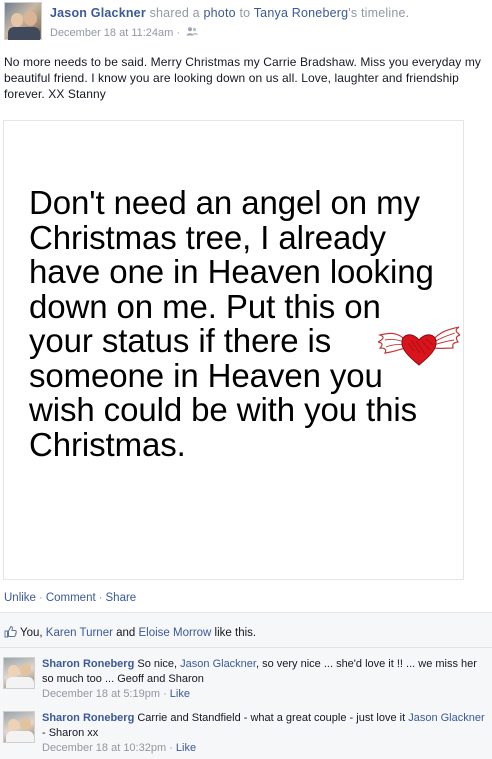 The image size is (492, 759). Describe the element at coordinates (33, 633) in the screenshot. I see `likes-prefix: You,` at that location.